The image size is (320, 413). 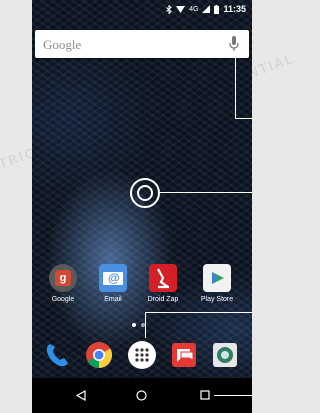 I want to click on signal-icon, so click(x=206, y=9).